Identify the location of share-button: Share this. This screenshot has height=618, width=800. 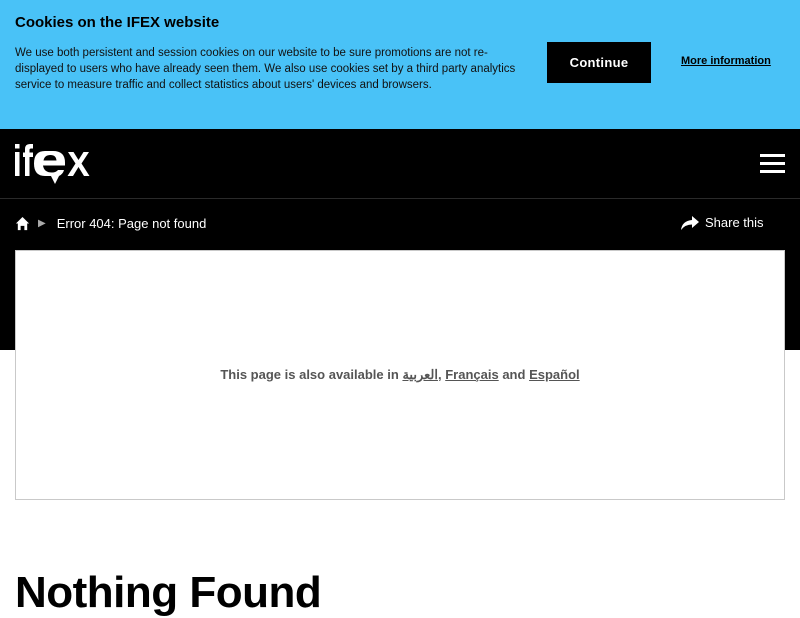
(722, 222).